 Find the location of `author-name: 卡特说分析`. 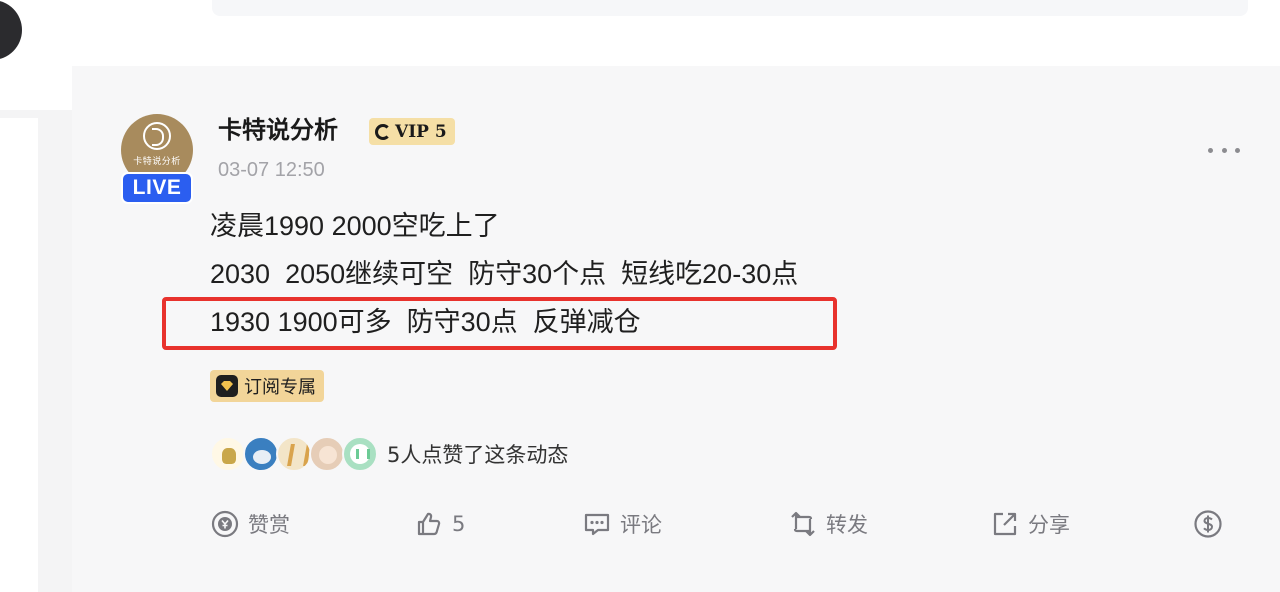

author-name: 卡特说分析 is located at coordinates (278, 130).